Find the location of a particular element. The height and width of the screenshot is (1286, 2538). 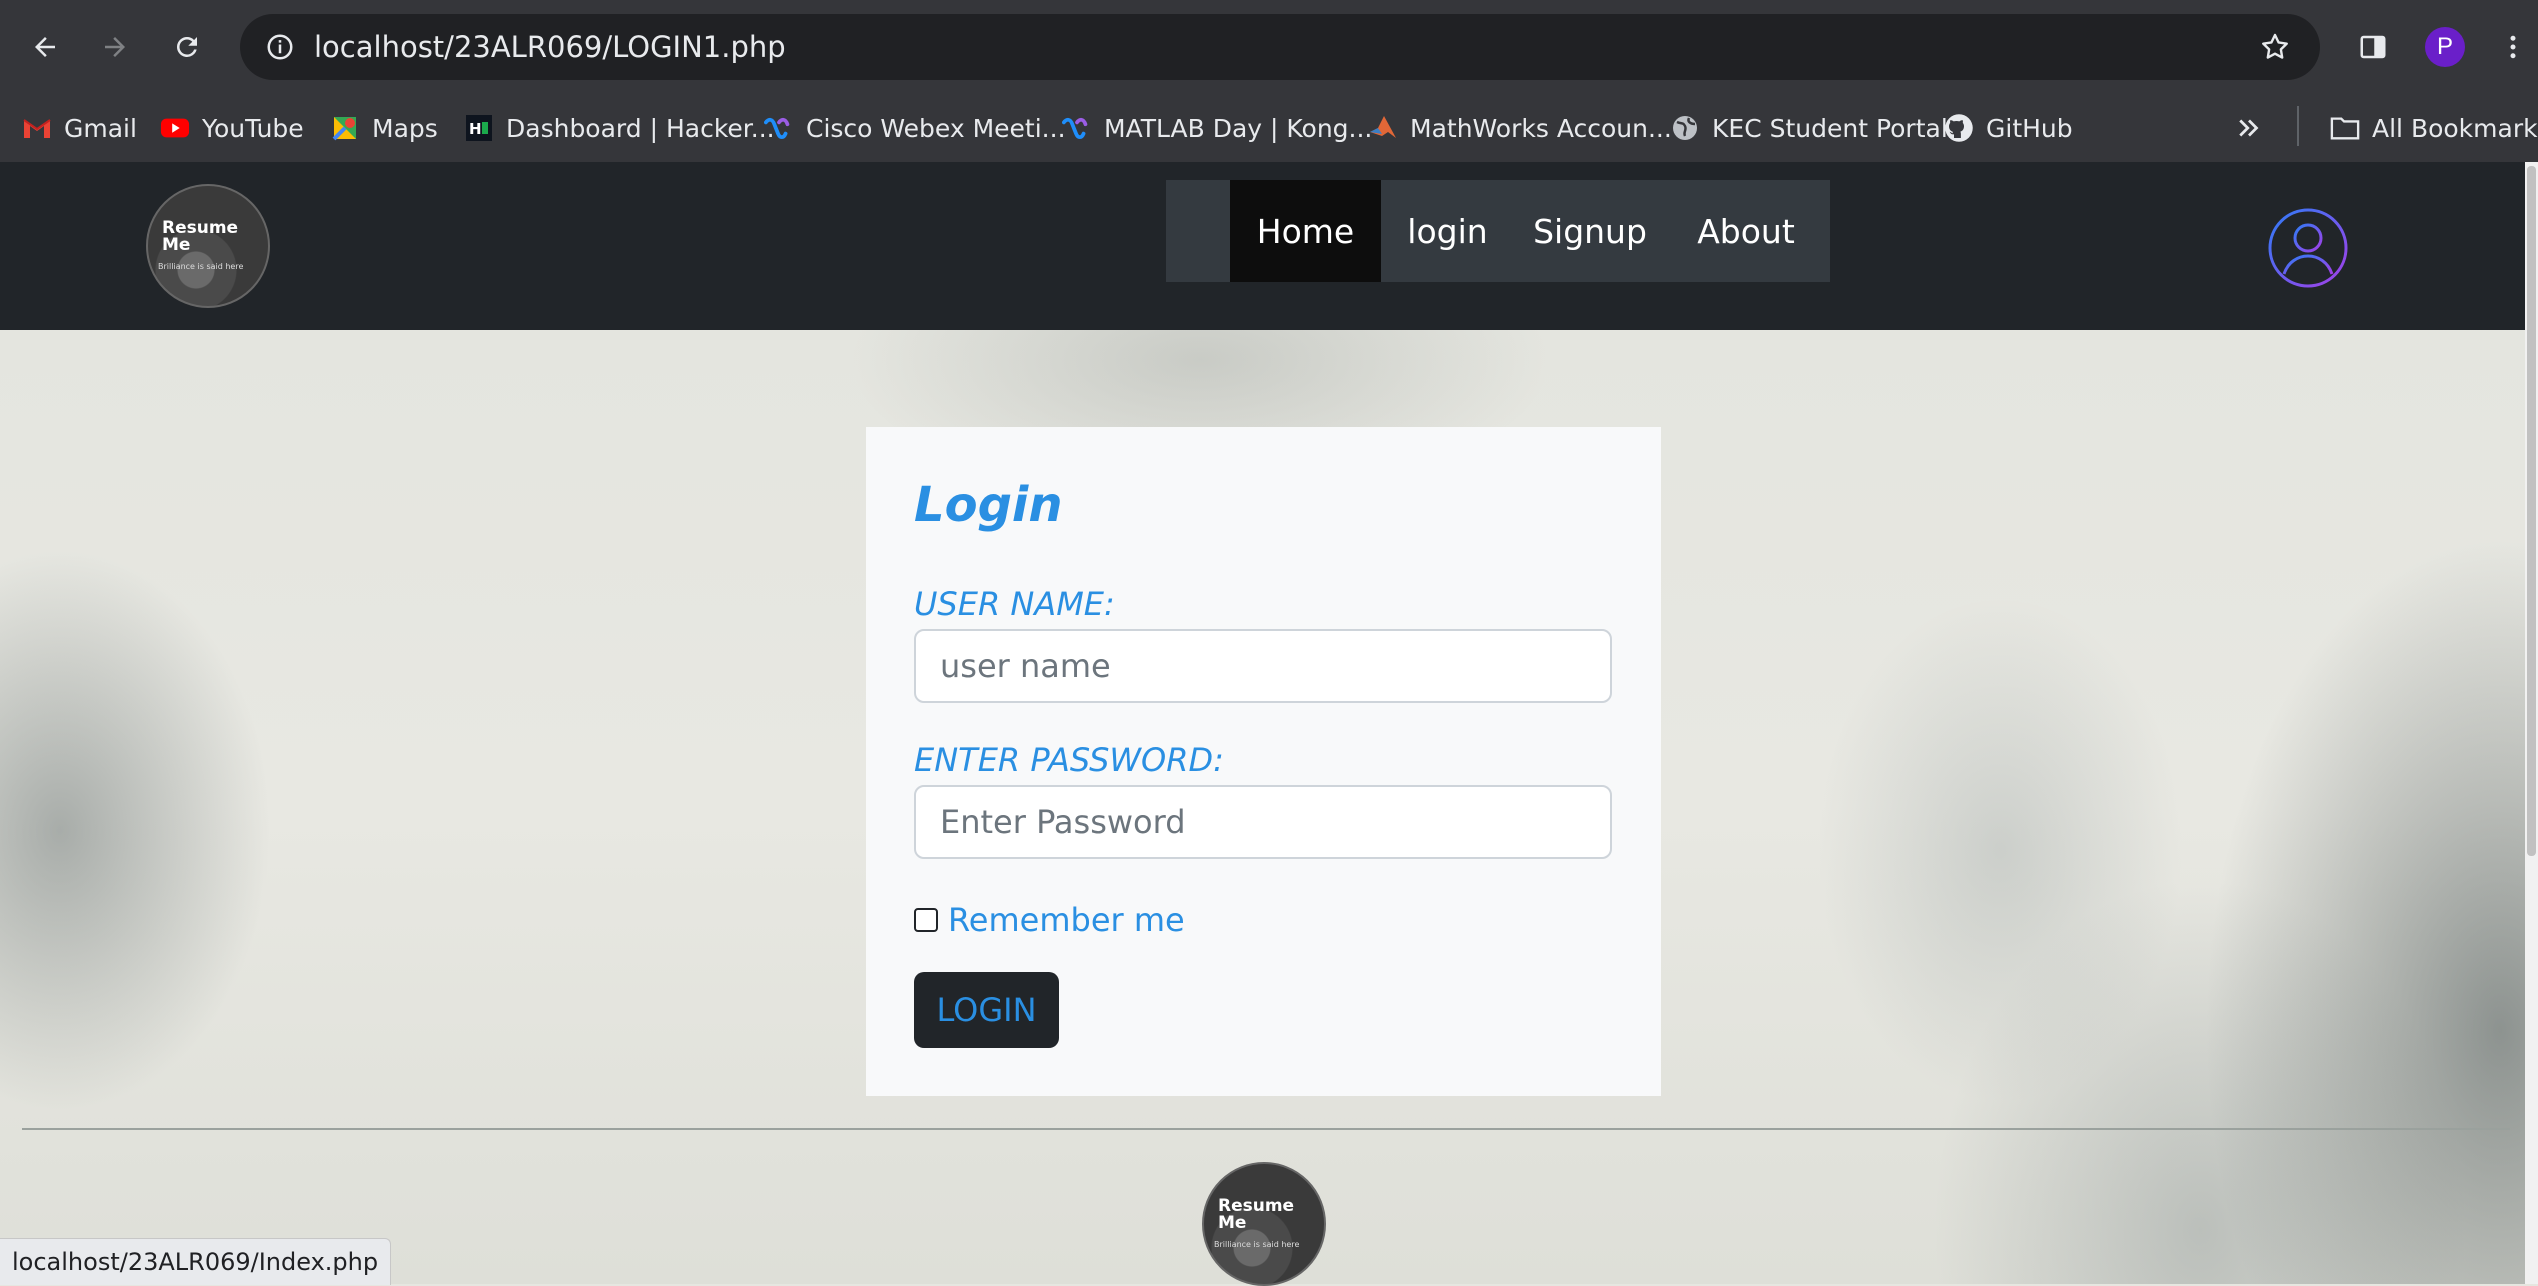

side-panel-icon is located at coordinates (2373, 47).